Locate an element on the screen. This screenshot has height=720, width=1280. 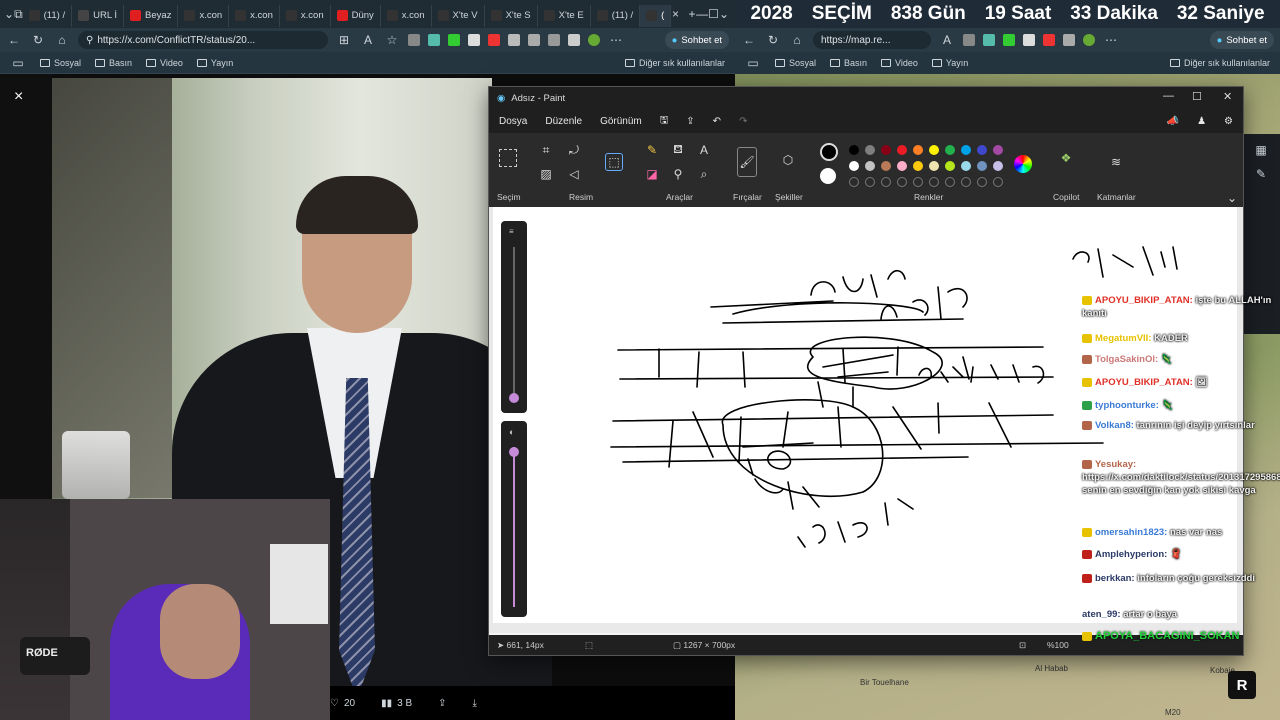
menu-edit: Düzenle is located at coordinates (563, 121).